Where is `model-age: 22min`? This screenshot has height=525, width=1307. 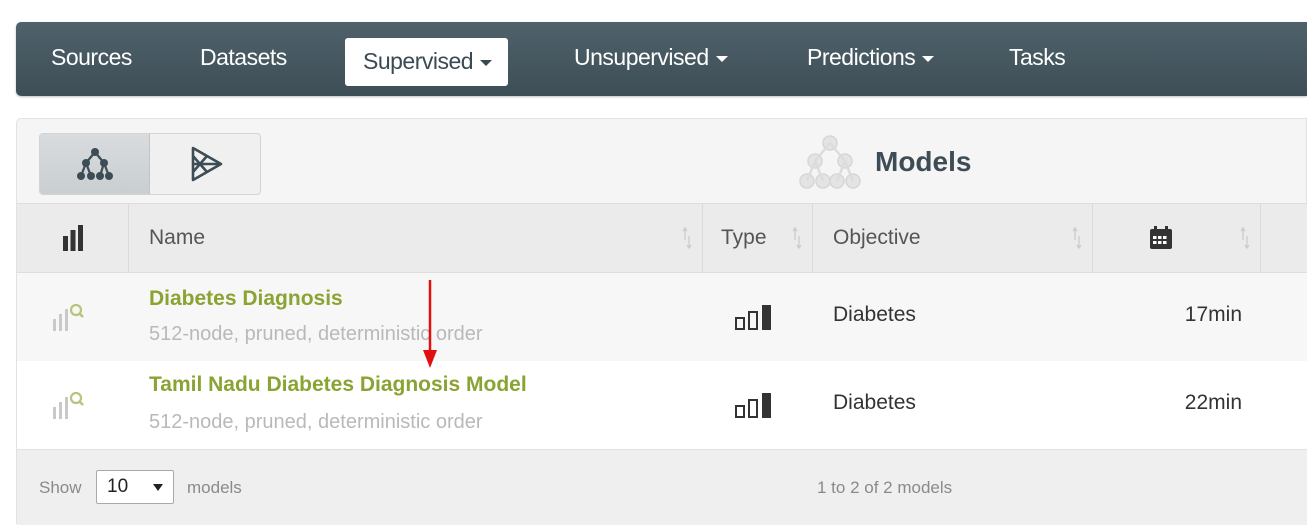 model-age: 22min is located at coordinates (1213, 402).